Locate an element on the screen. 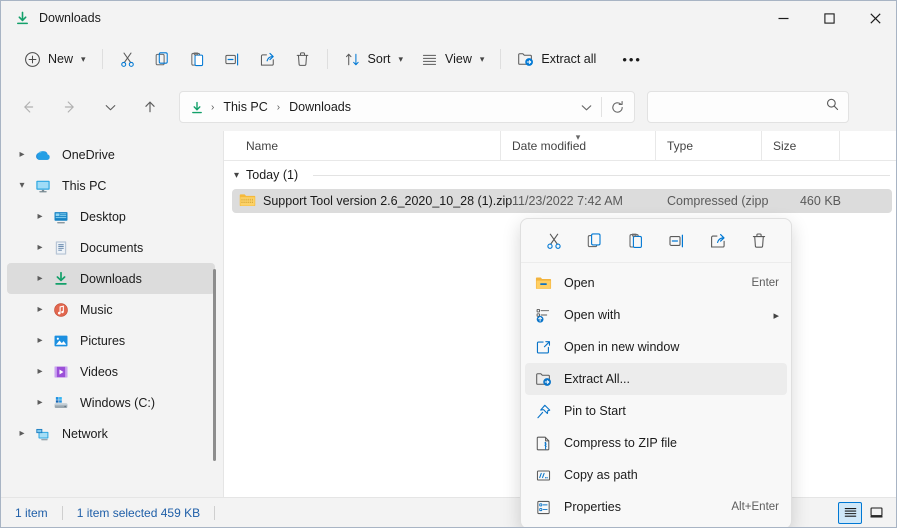  see-more-button: ••• is located at coordinates (632, 59).